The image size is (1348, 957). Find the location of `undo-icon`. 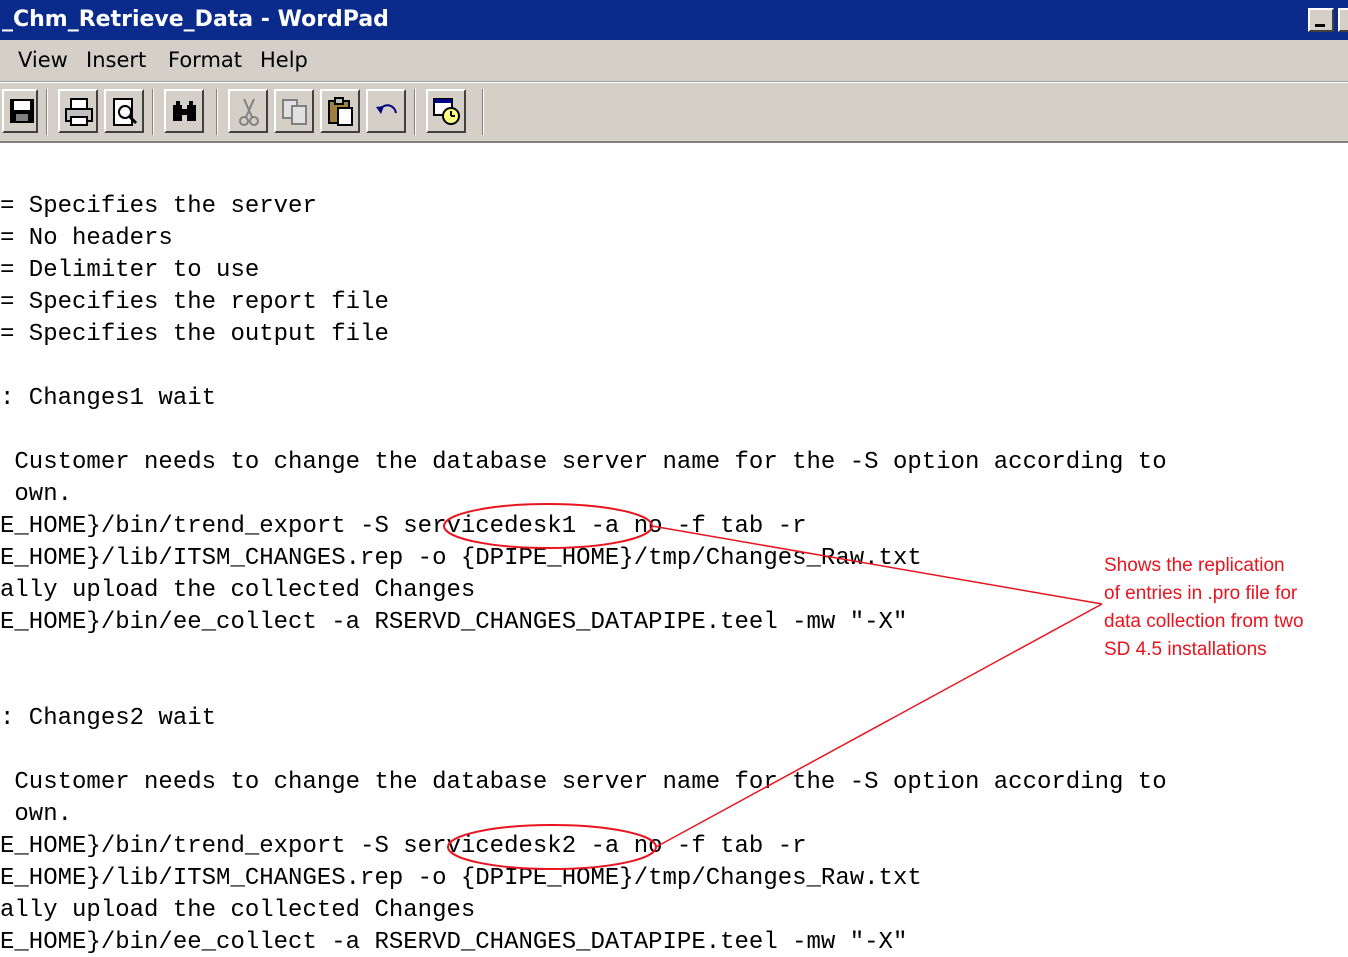

undo-icon is located at coordinates (386, 109).